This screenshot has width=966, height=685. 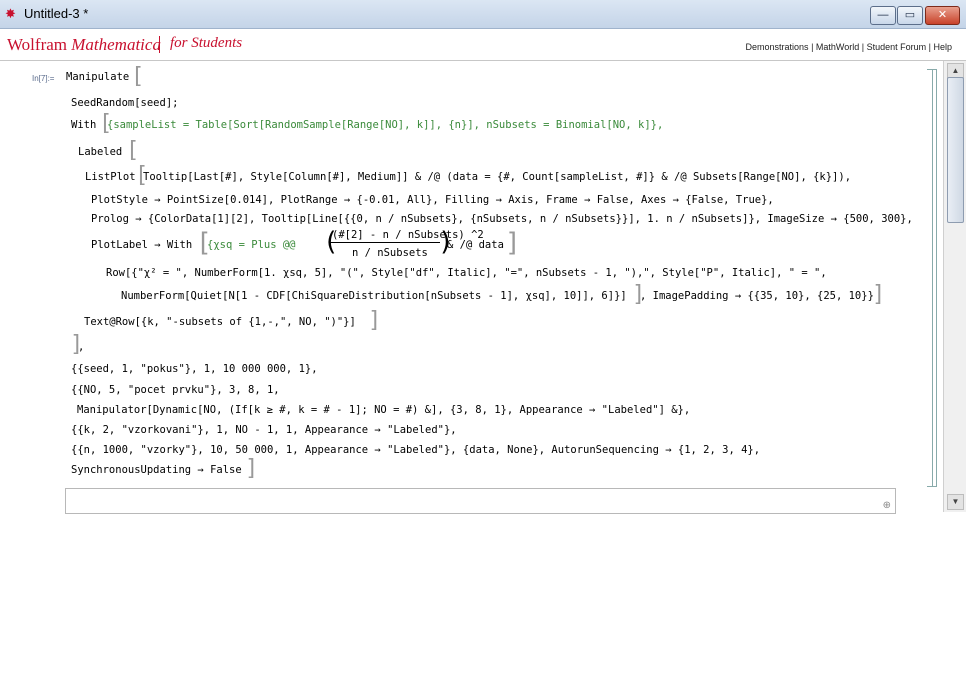 I want to click on fraction-denominator: n / nSubsets, so click(x=390, y=253).